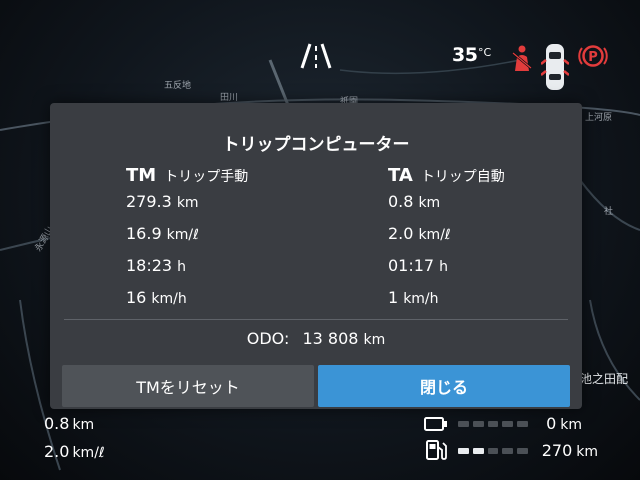 This screenshot has width=640, height=480. What do you see at coordinates (587, 452) in the screenshot?
I see `fuel-range-unit: km` at bounding box center [587, 452].